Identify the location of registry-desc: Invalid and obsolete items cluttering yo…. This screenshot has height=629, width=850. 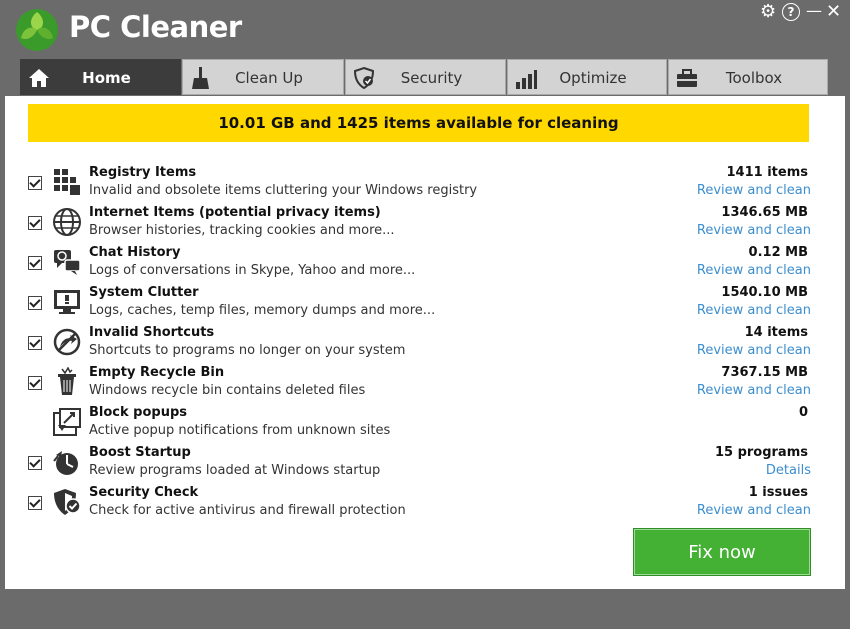
(283, 190).